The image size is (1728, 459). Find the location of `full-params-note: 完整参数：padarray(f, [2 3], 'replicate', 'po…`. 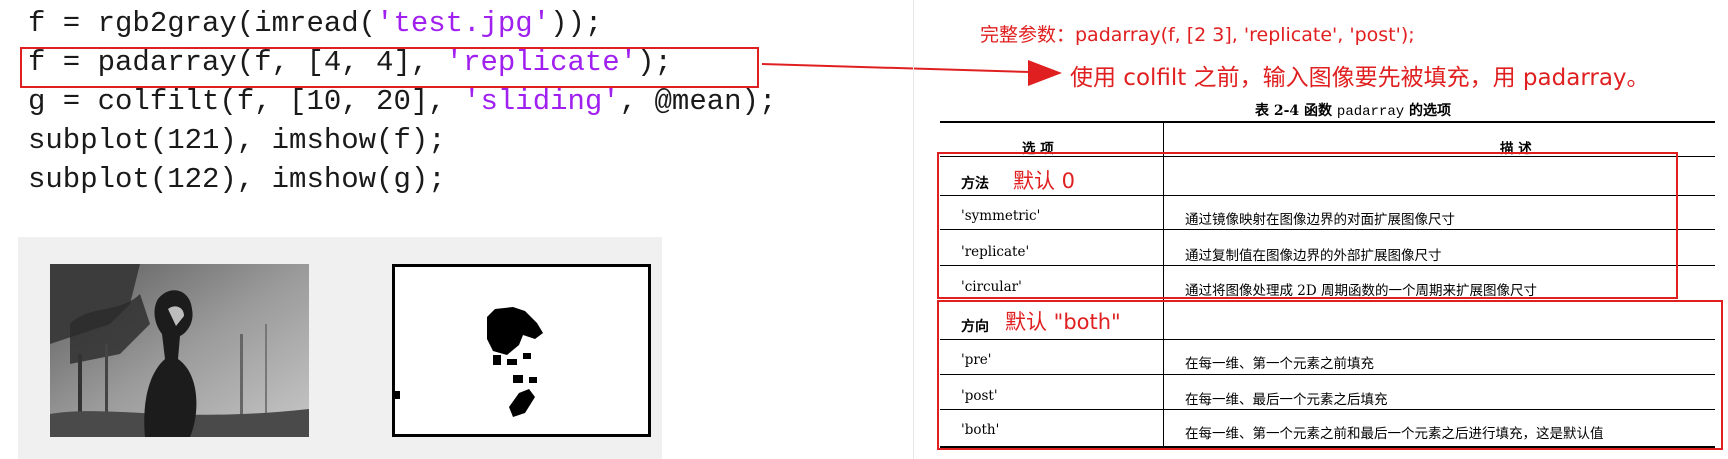

full-params-note: 完整参数：padarray(f, [2 3], 'replicate', 'po… is located at coordinates (1197, 35).